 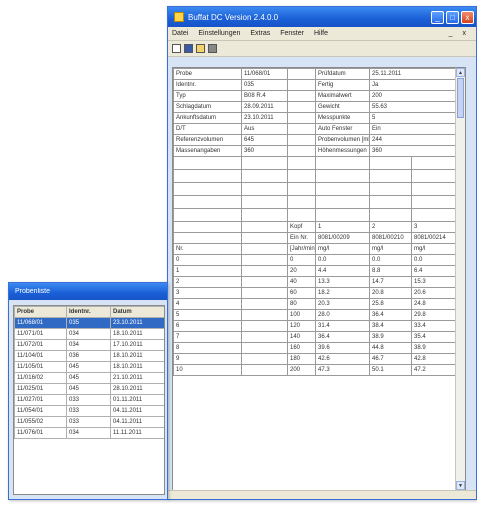 What do you see at coordinates (390, 326) in the screenshot?
I see `table-cell: 38.4` at bounding box center [390, 326].